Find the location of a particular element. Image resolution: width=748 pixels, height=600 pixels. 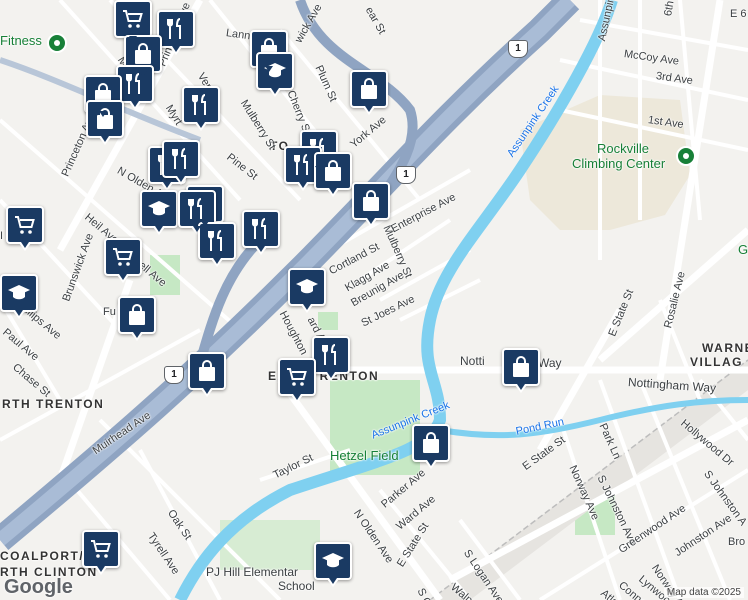

place-label-hetzel-field: Hetzel Field is located at coordinates (364, 455).